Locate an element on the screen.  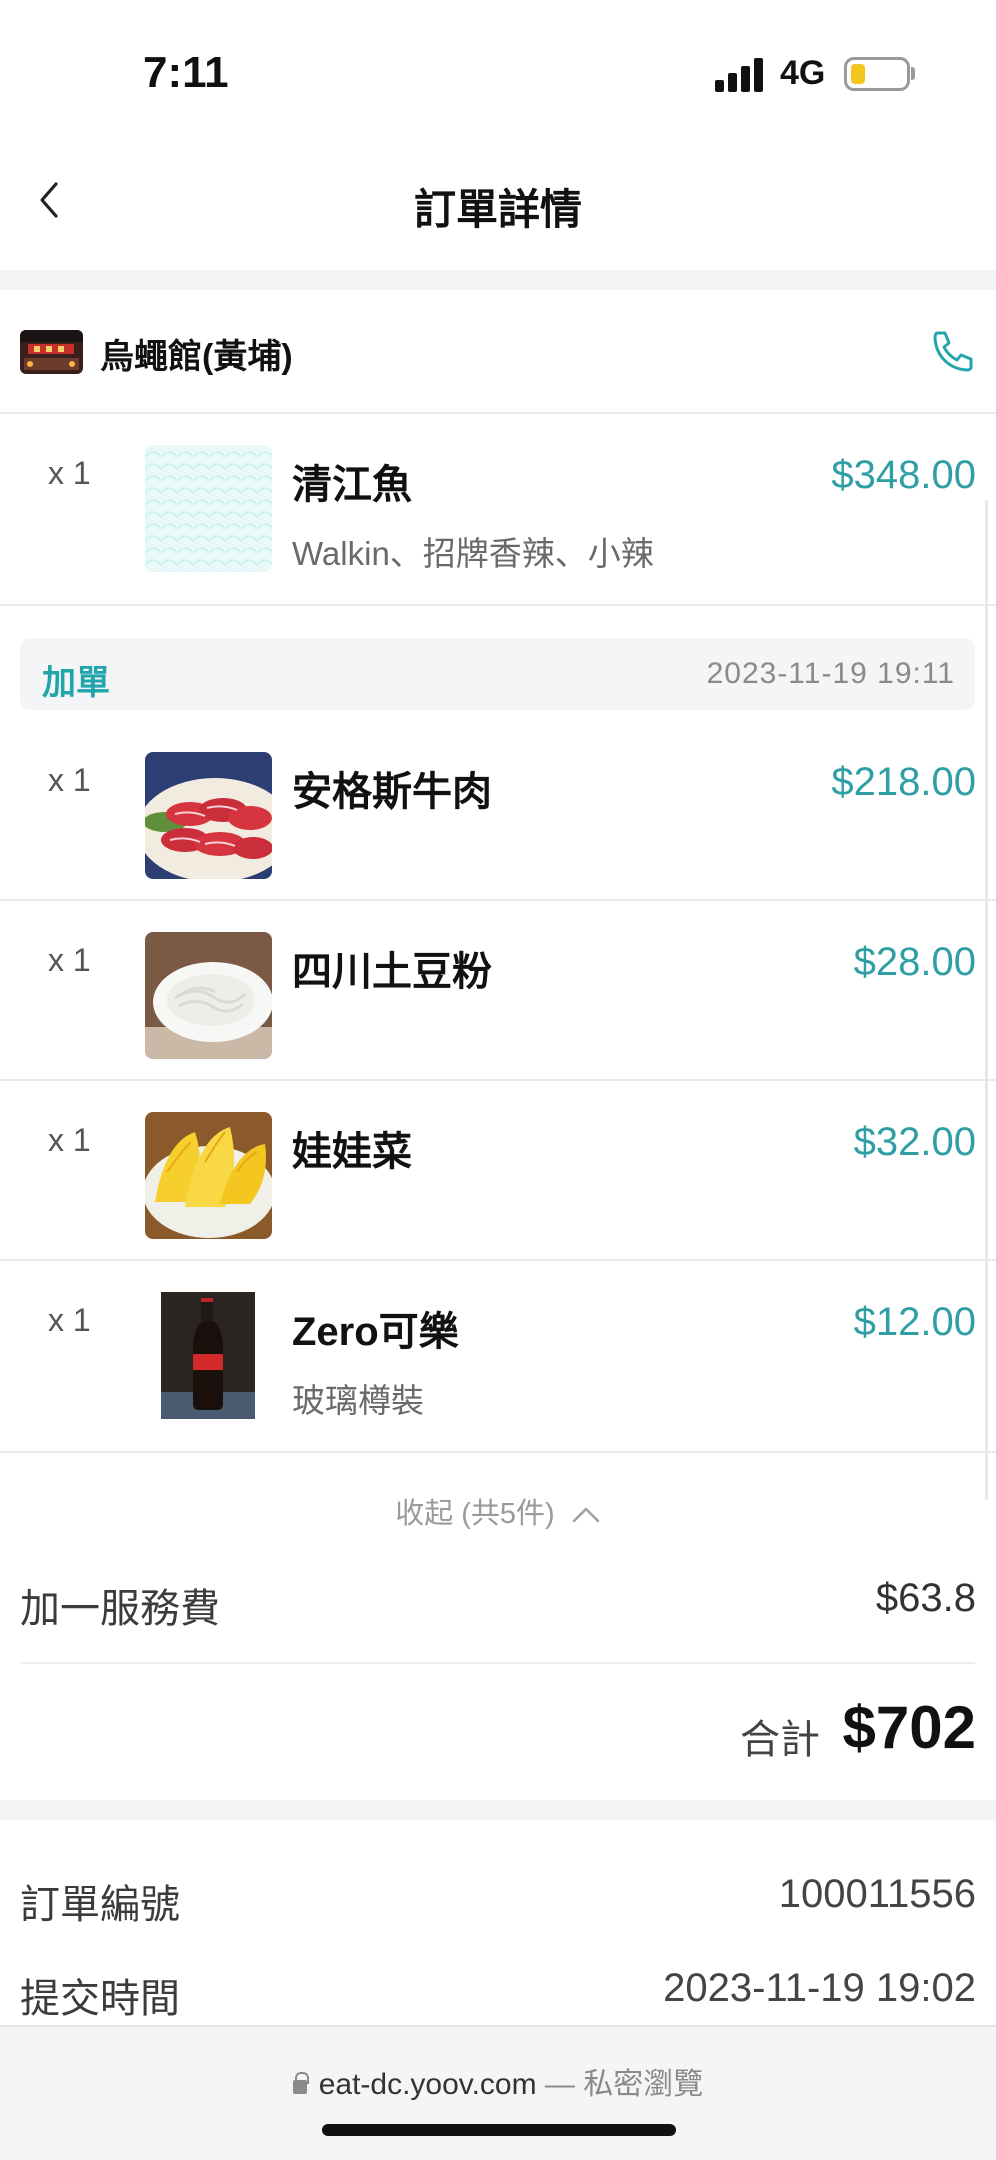
home-indicator is located at coordinates (499, 2130).